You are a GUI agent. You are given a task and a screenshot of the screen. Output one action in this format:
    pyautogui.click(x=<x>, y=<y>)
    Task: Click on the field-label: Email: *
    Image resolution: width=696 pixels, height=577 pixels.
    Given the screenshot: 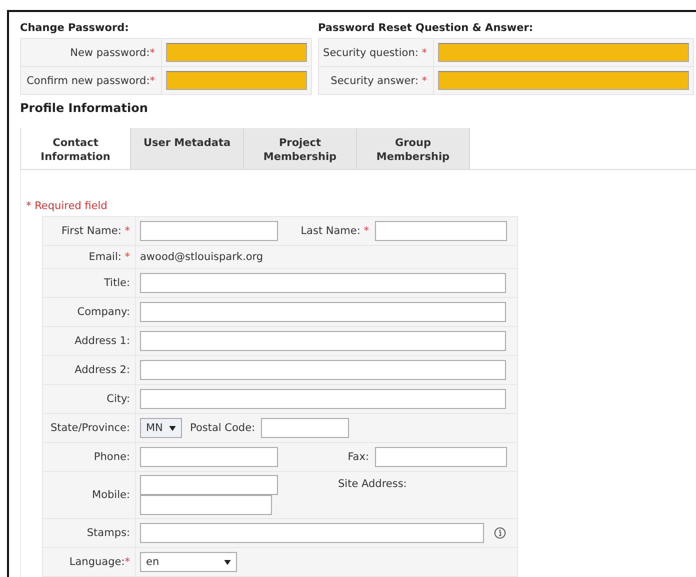 What is the action you would take?
    pyautogui.click(x=109, y=257)
    